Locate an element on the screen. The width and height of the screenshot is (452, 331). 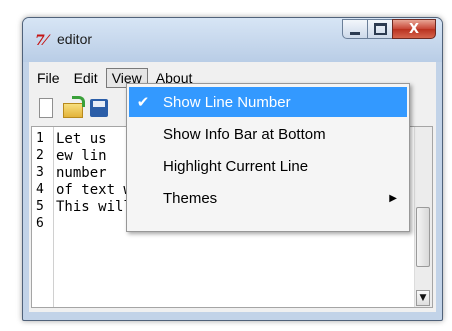
vertical-scrollbar: ▼ is located at coordinates (423, 217).